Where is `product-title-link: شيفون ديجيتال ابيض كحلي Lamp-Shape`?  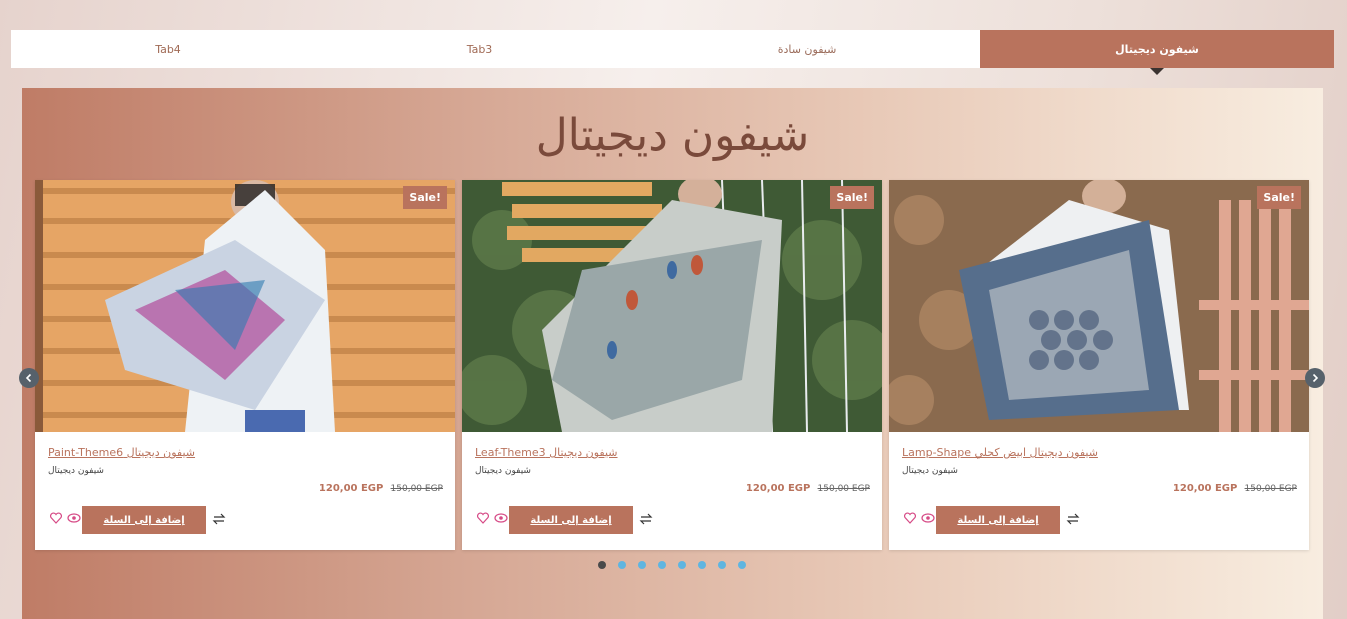 product-title-link: شيفون ديجيتال ابيض كحلي Lamp-Shape is located at coordinates (1000, 452).